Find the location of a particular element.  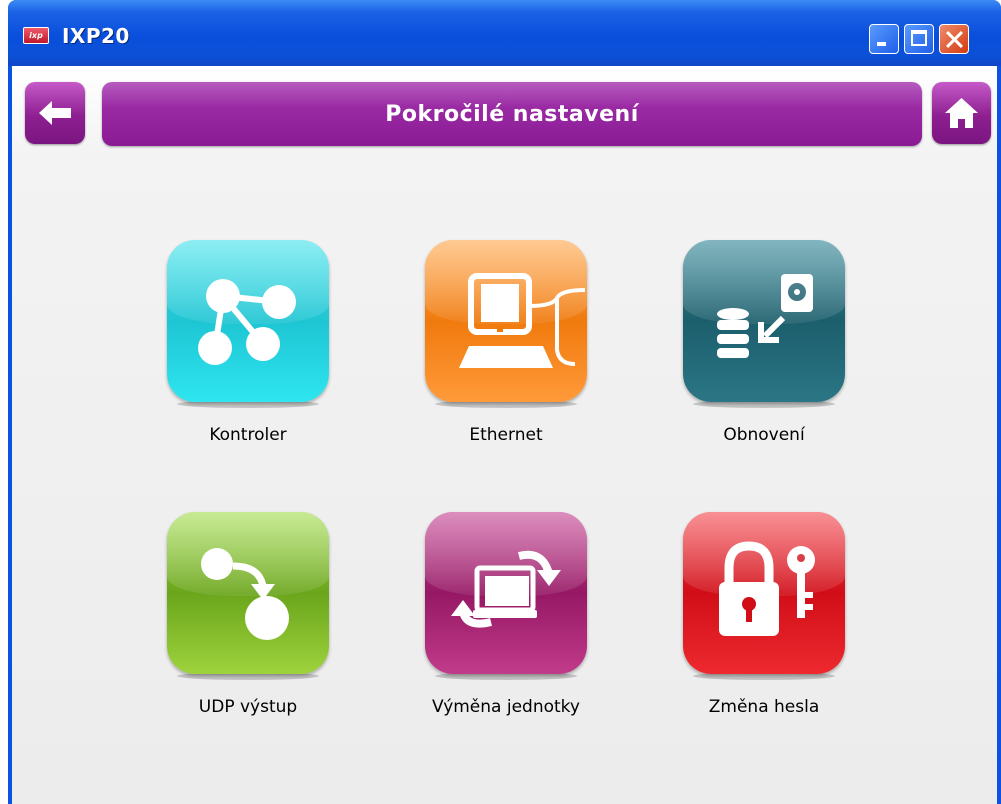

close-button is located at coordinates (954, 39).